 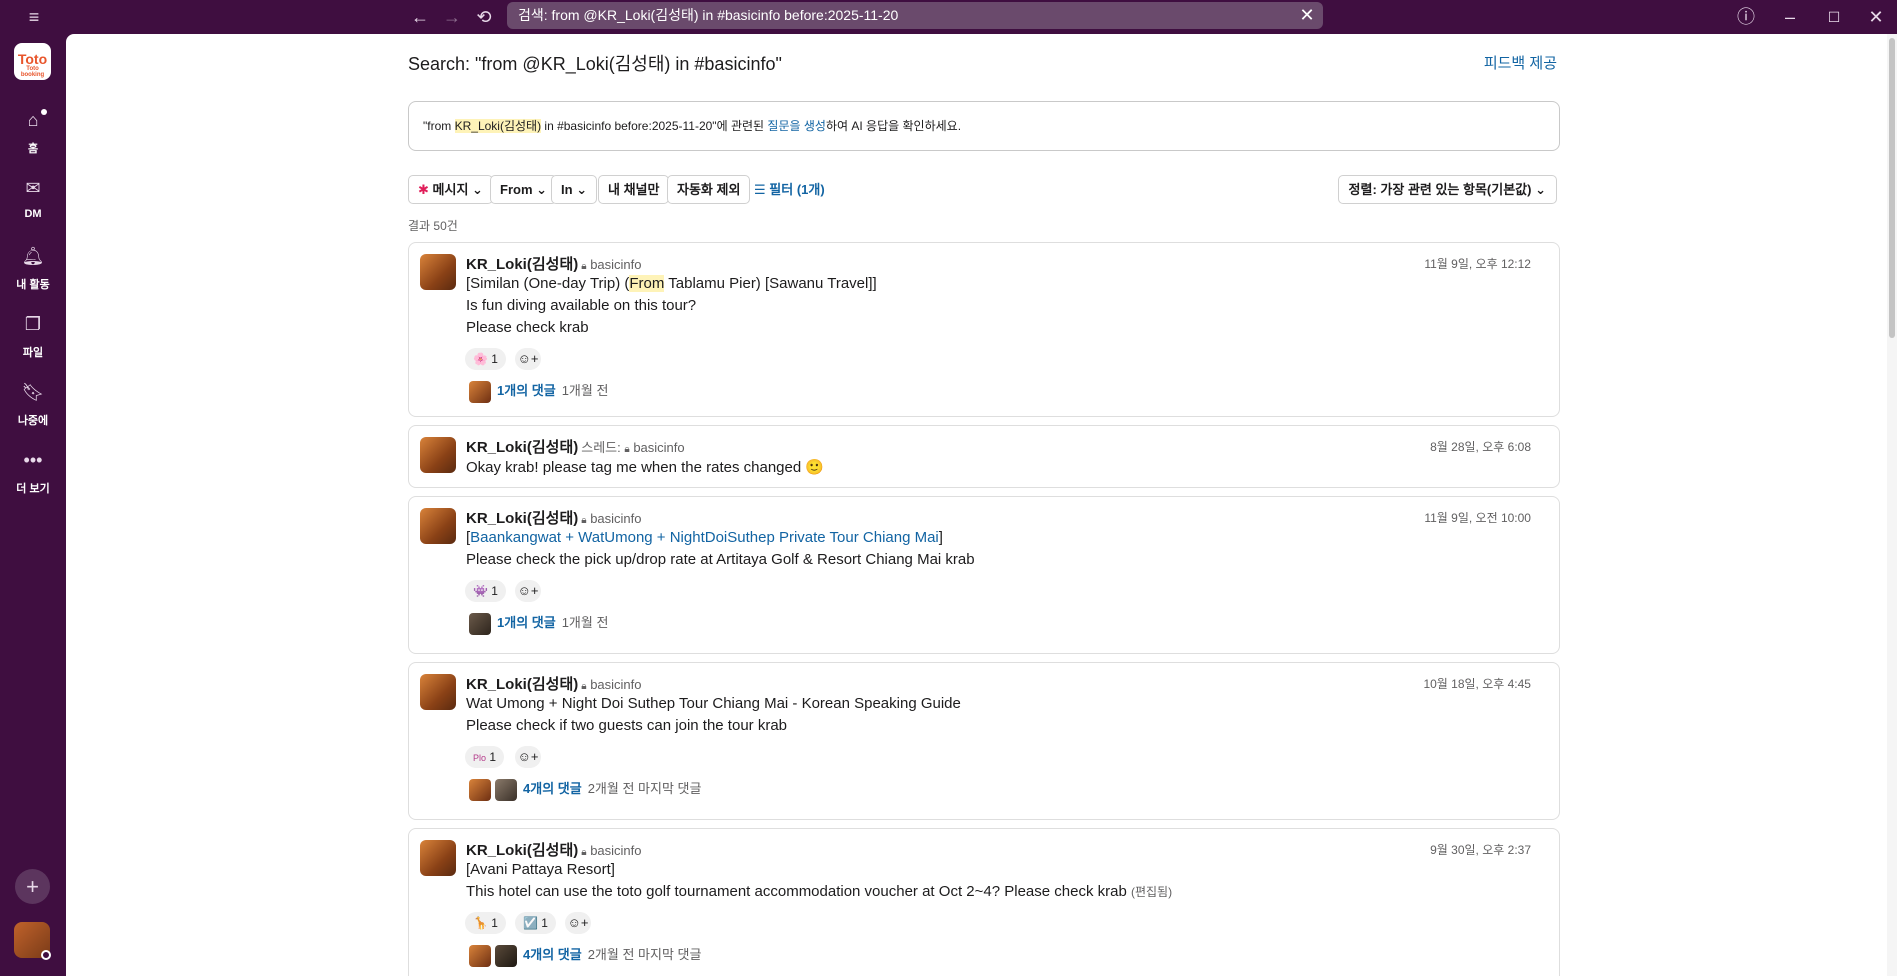 What do you see at coordinates (634, 189) in the screenshot?
I see `my-channels-filter: 내 채널만` at bounding box center [634, 189].